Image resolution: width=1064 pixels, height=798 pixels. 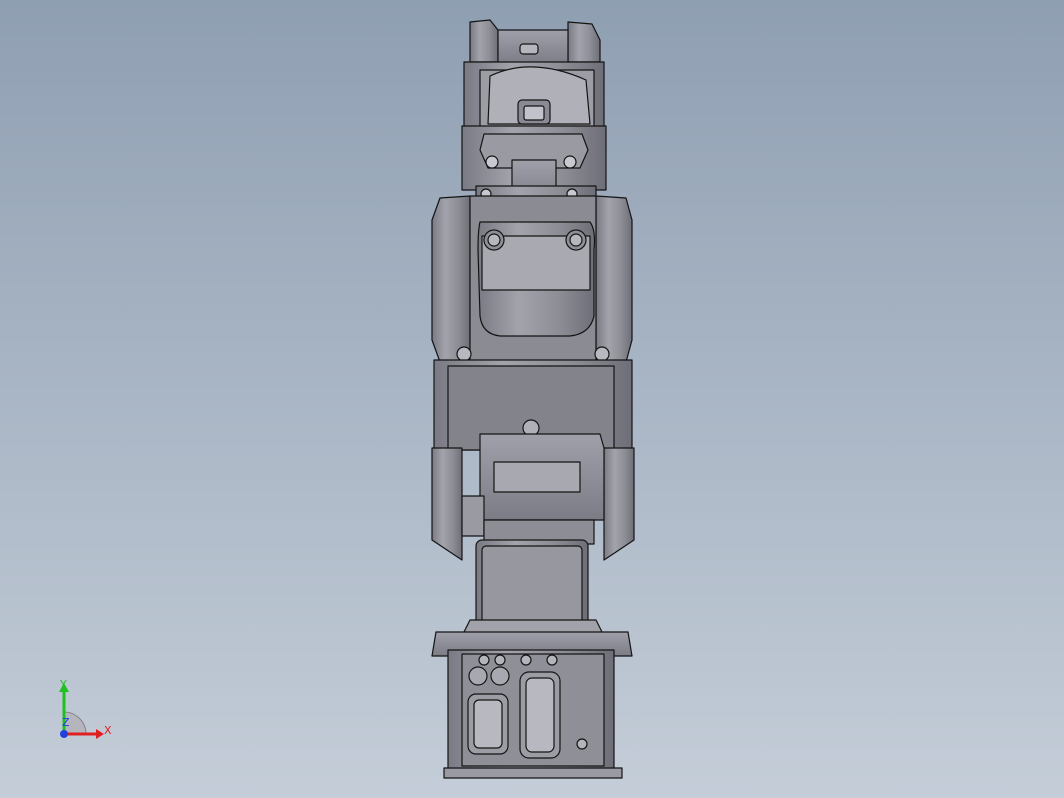 What do you see at coordinates (108, 730) in the screenshot?
I see `x-axis-label: X` at bounding box center [108, 730].